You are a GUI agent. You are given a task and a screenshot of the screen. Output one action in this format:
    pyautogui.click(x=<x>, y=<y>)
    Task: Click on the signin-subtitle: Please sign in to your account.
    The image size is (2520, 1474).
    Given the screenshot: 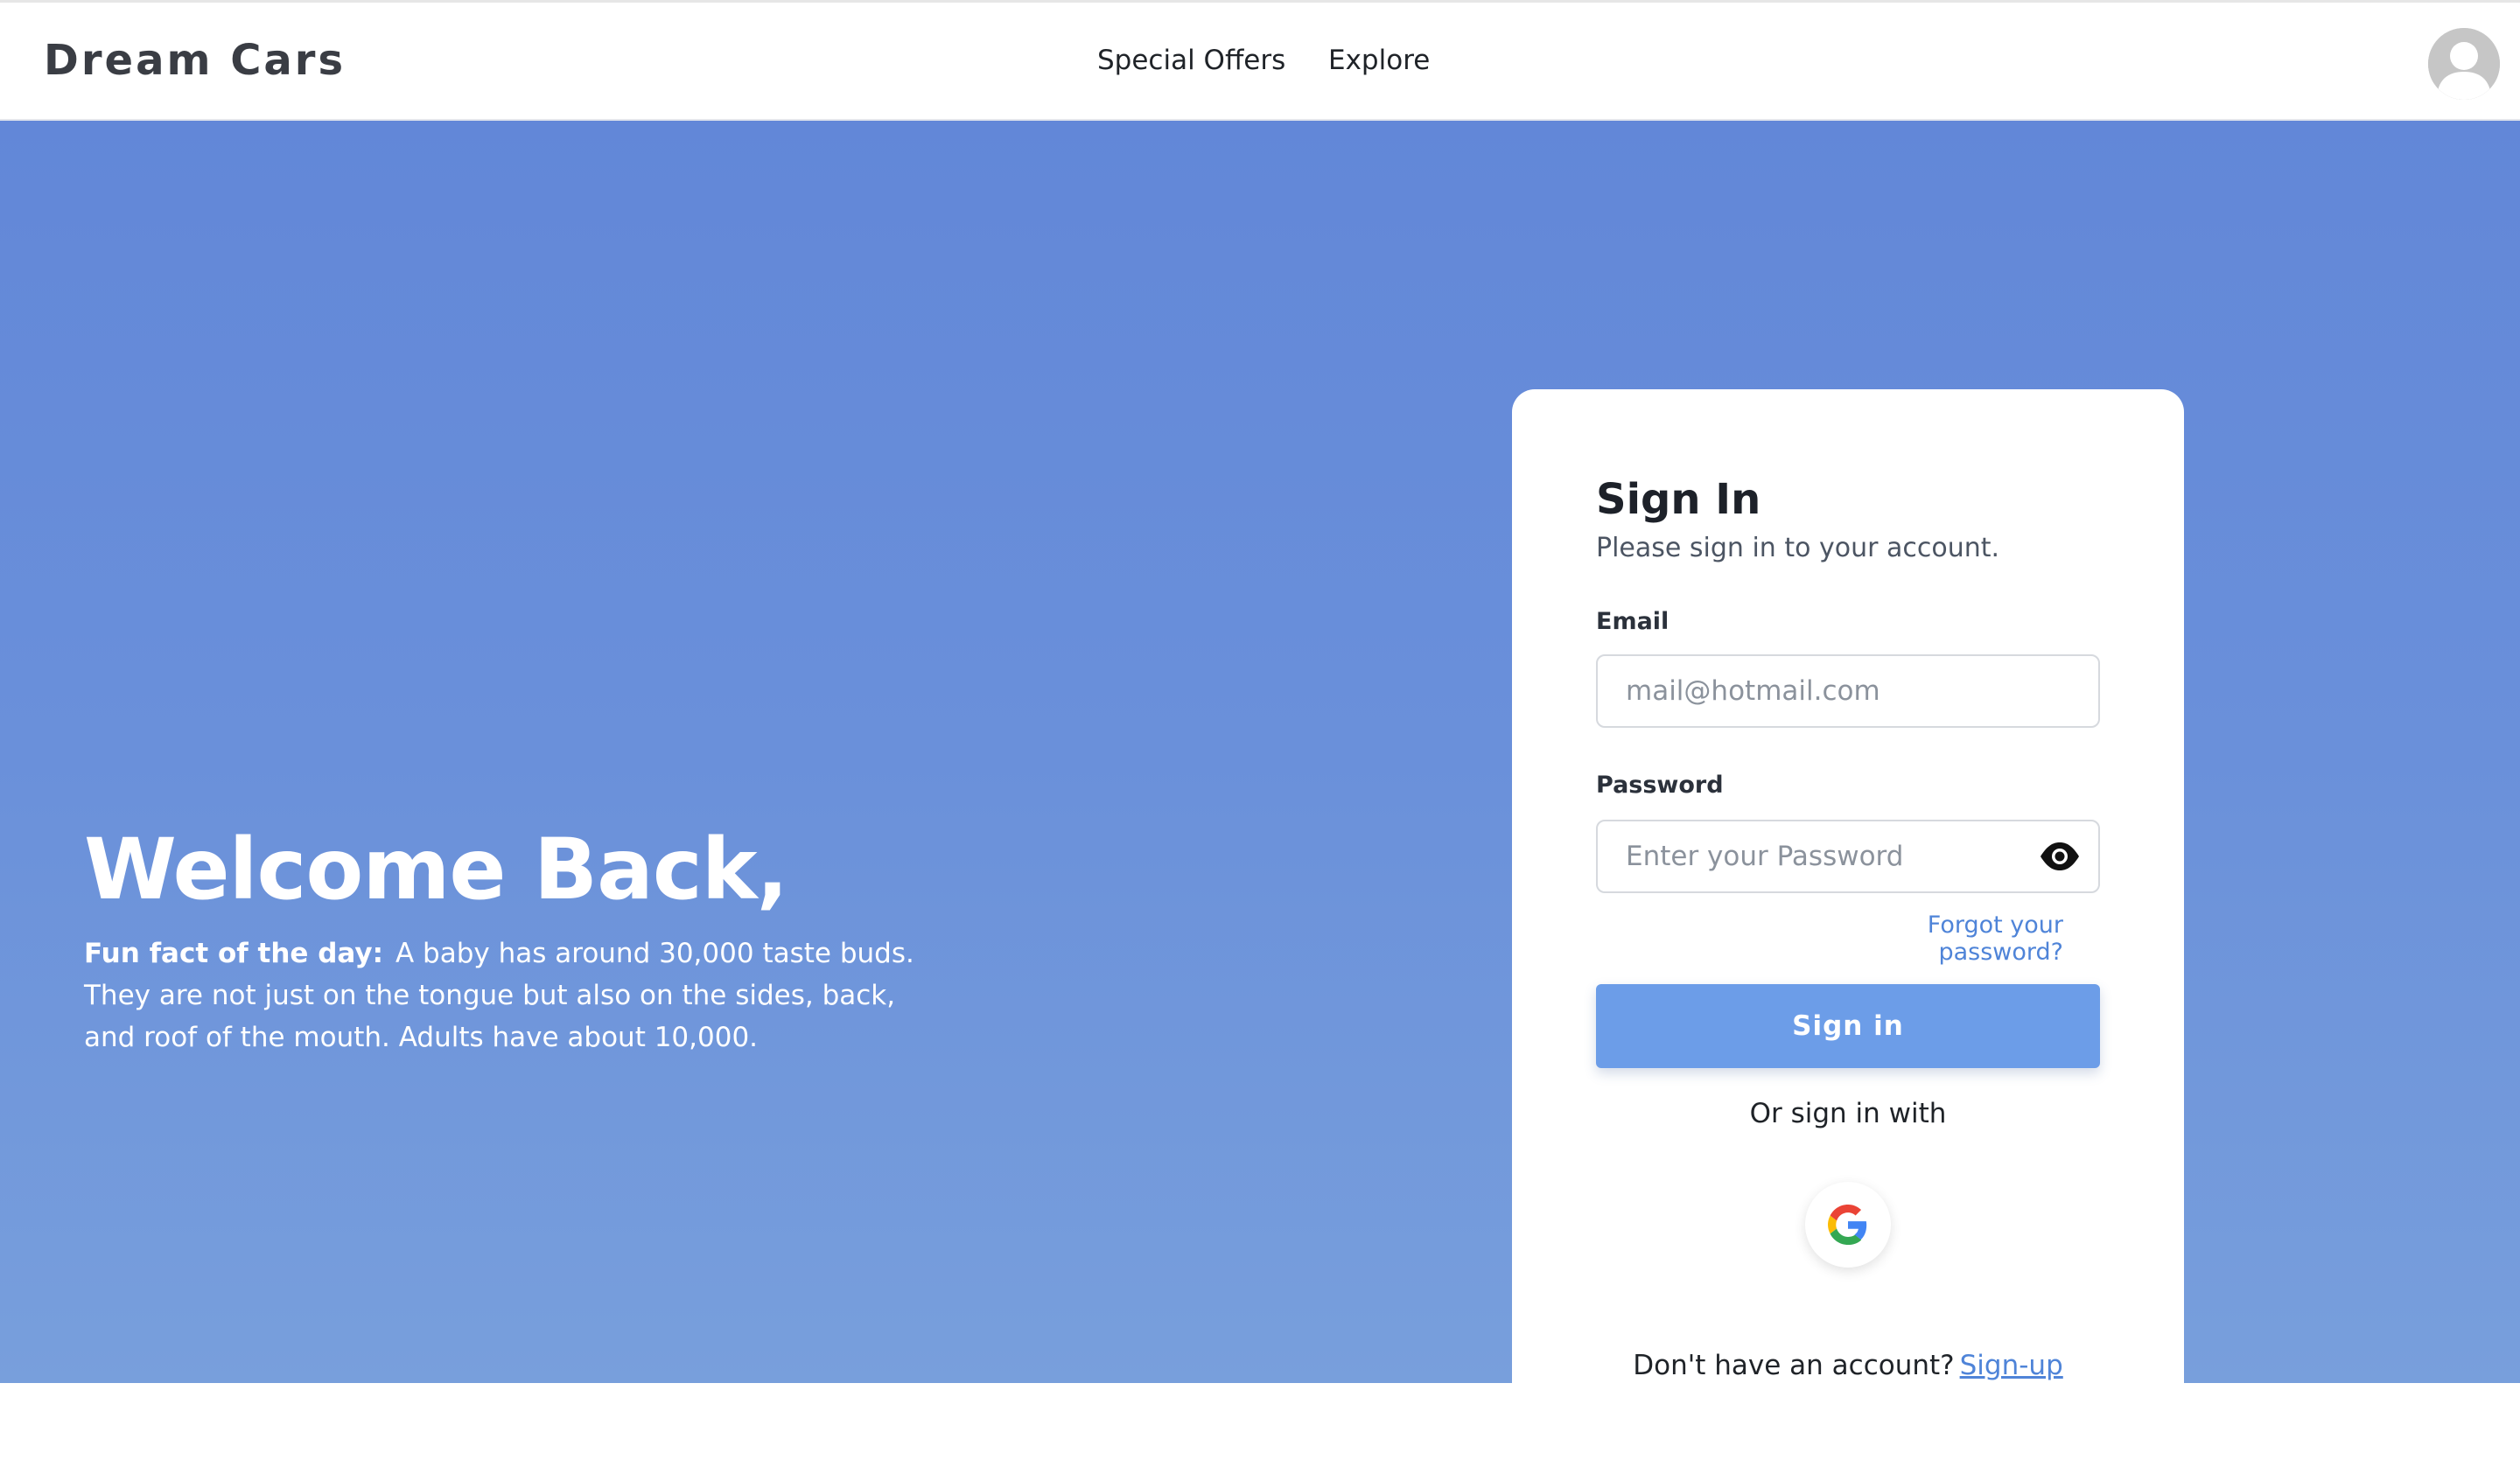 What is the action you would take?
    pyautogui.click(x=1798, y=548)
    